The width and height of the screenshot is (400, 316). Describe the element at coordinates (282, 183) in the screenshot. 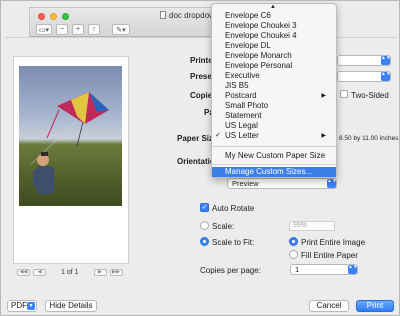

I see `section-popup: Preview ▲▼` at that location.